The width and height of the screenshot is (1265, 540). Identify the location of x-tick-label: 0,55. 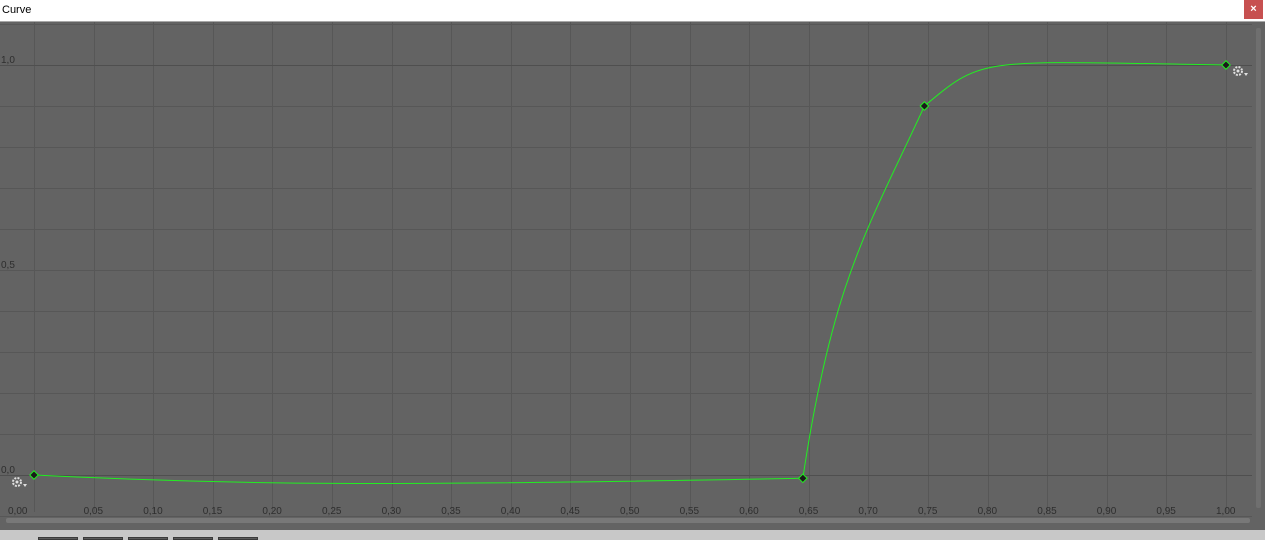
(690, 511).